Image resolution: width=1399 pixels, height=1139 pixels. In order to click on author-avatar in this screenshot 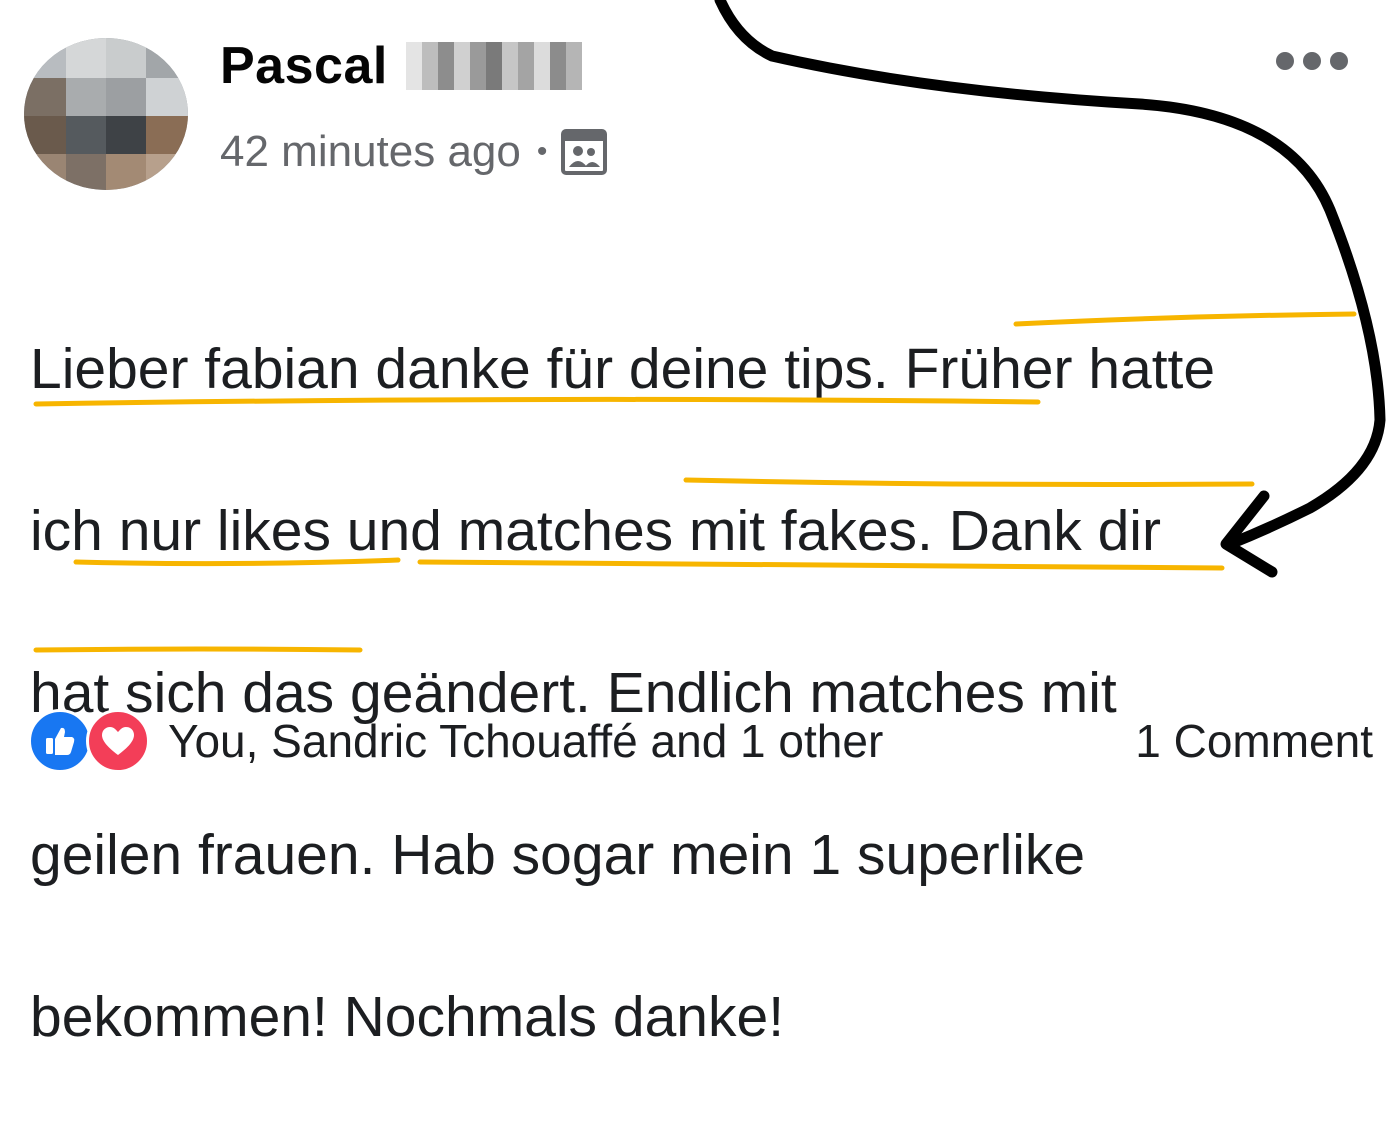, I will do `click(106, 114)`.